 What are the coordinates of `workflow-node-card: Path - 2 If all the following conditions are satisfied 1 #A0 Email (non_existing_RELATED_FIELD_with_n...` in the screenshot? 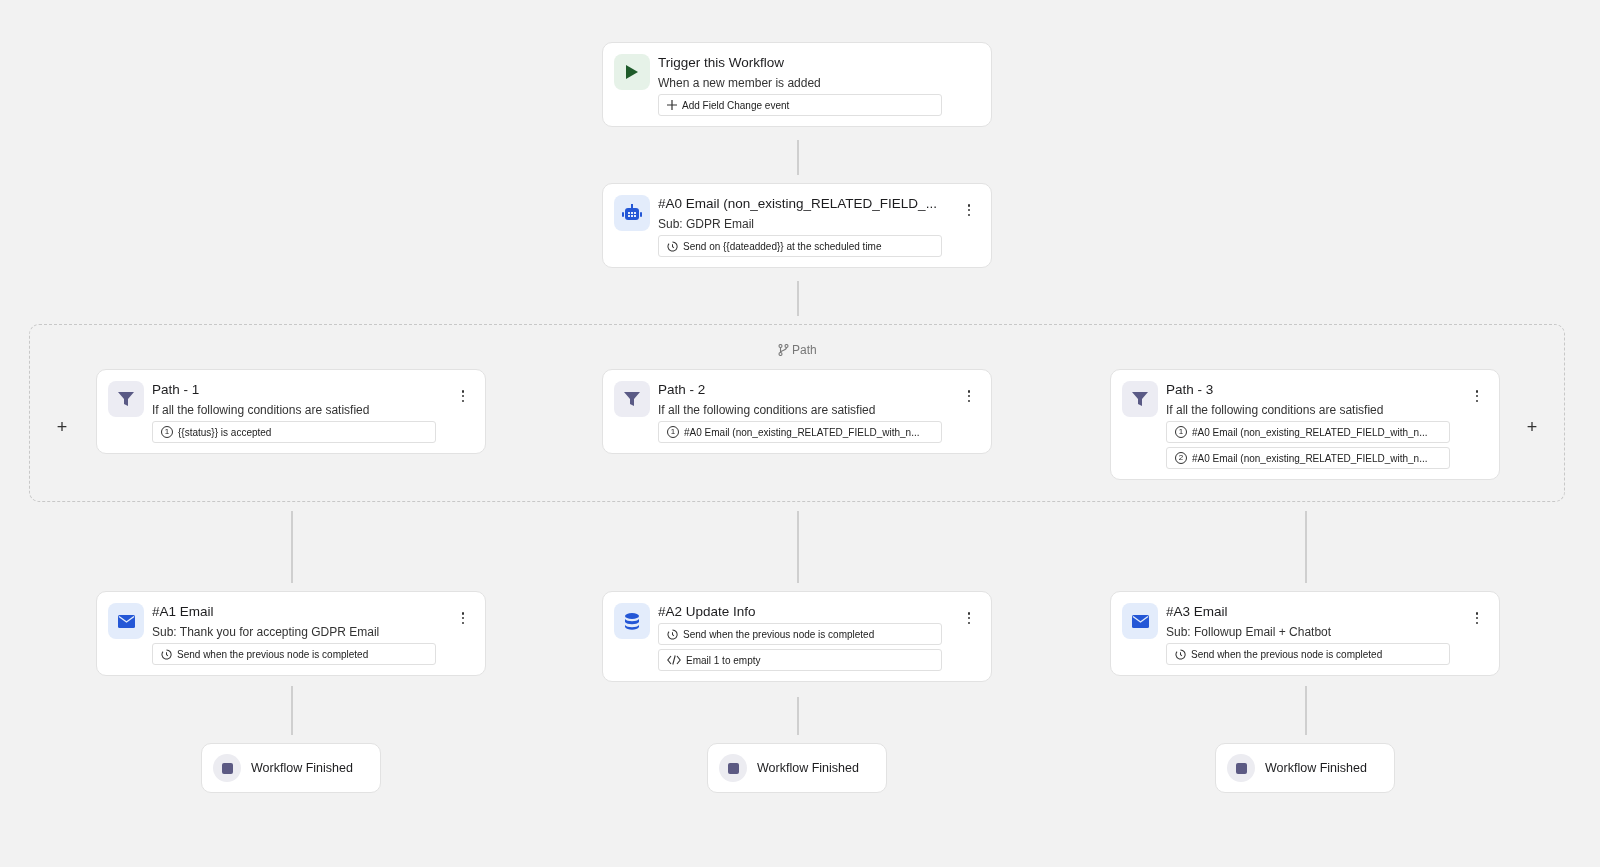 It's located at (797, 411).